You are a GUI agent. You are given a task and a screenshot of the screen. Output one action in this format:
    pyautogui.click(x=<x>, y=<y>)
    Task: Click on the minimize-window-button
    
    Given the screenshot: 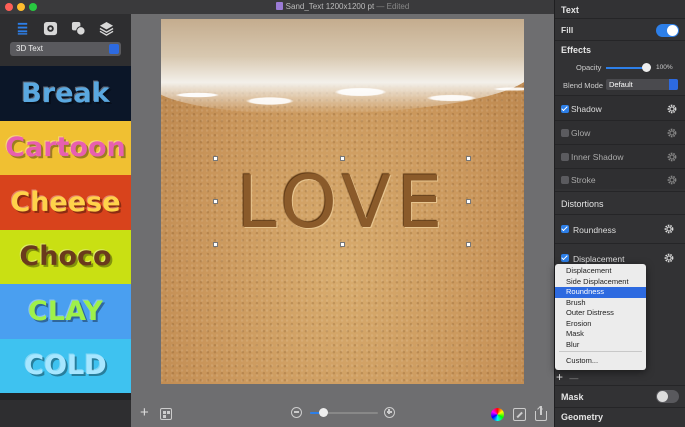 What is the action you would take?
    pyautogui.click(x=21, y=7)
    